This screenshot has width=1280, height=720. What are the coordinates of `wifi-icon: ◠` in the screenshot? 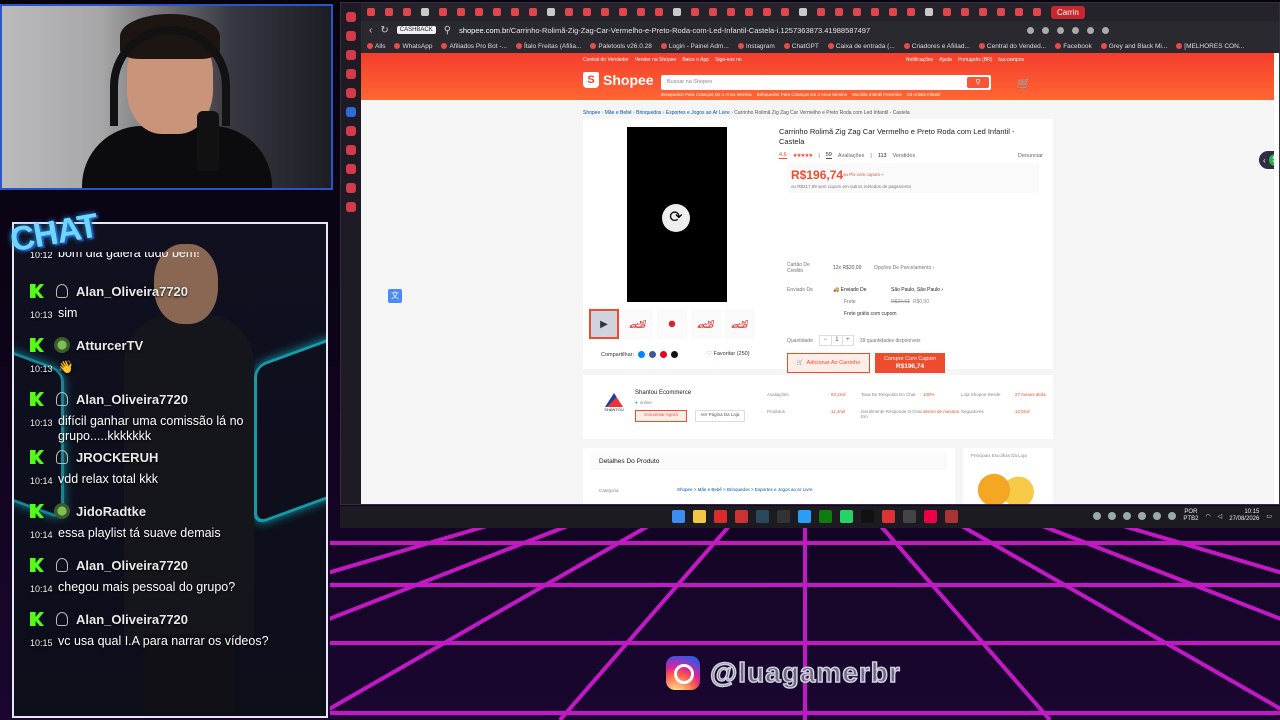 It's located at (1207, 516).